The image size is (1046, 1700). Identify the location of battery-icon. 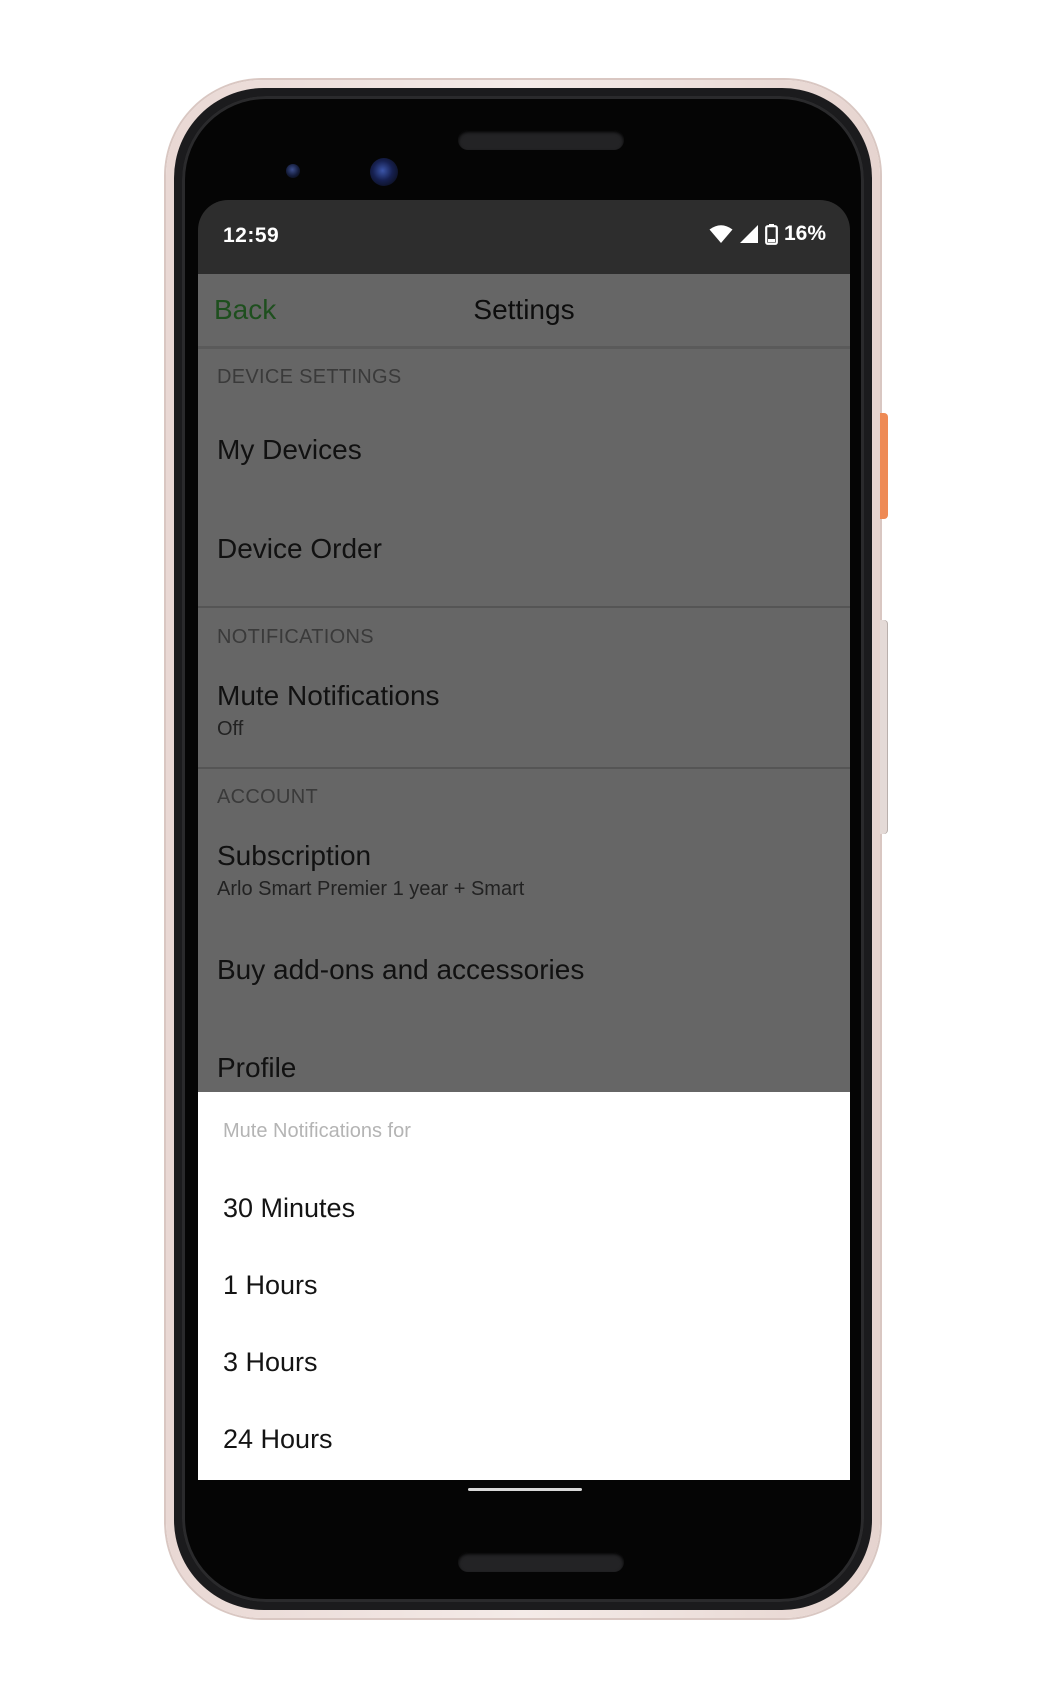
(771, 234).